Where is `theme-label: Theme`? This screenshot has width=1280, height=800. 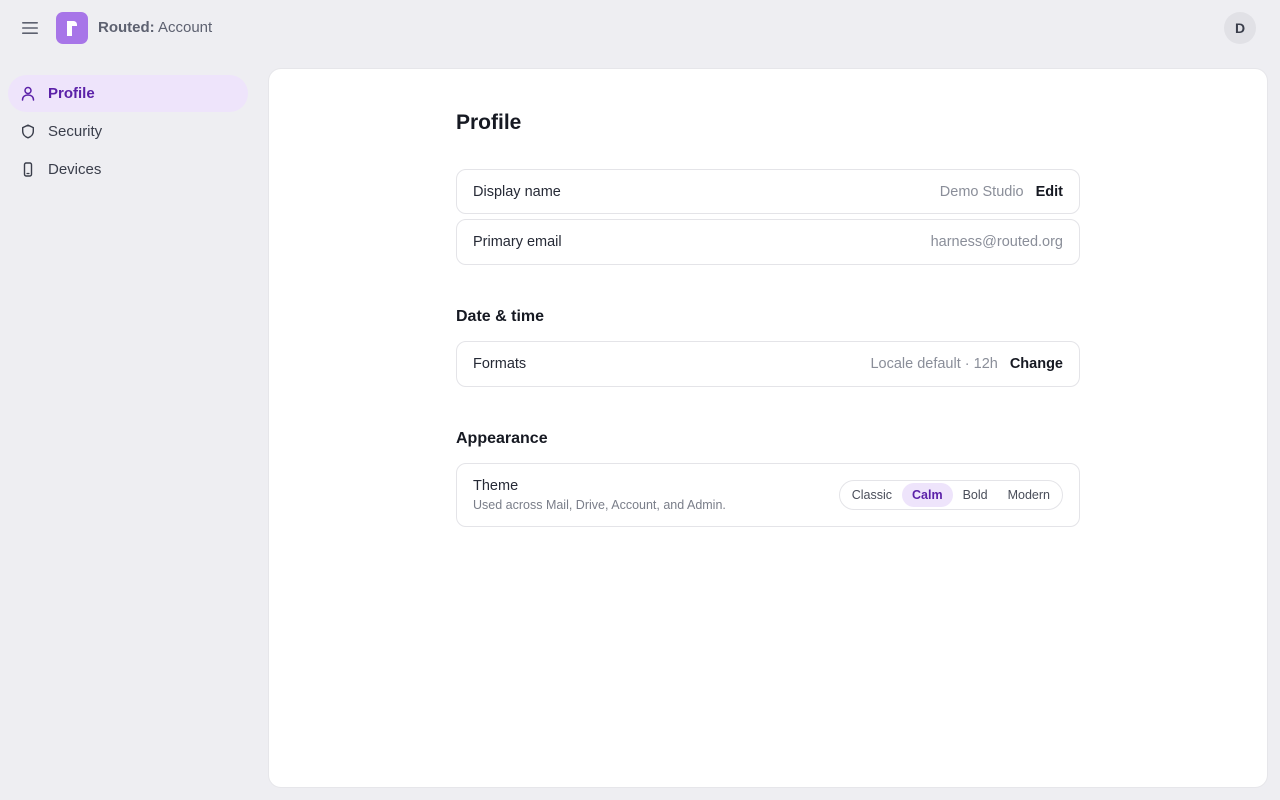
theme-label: Theme is located at coordinates (496, 486).